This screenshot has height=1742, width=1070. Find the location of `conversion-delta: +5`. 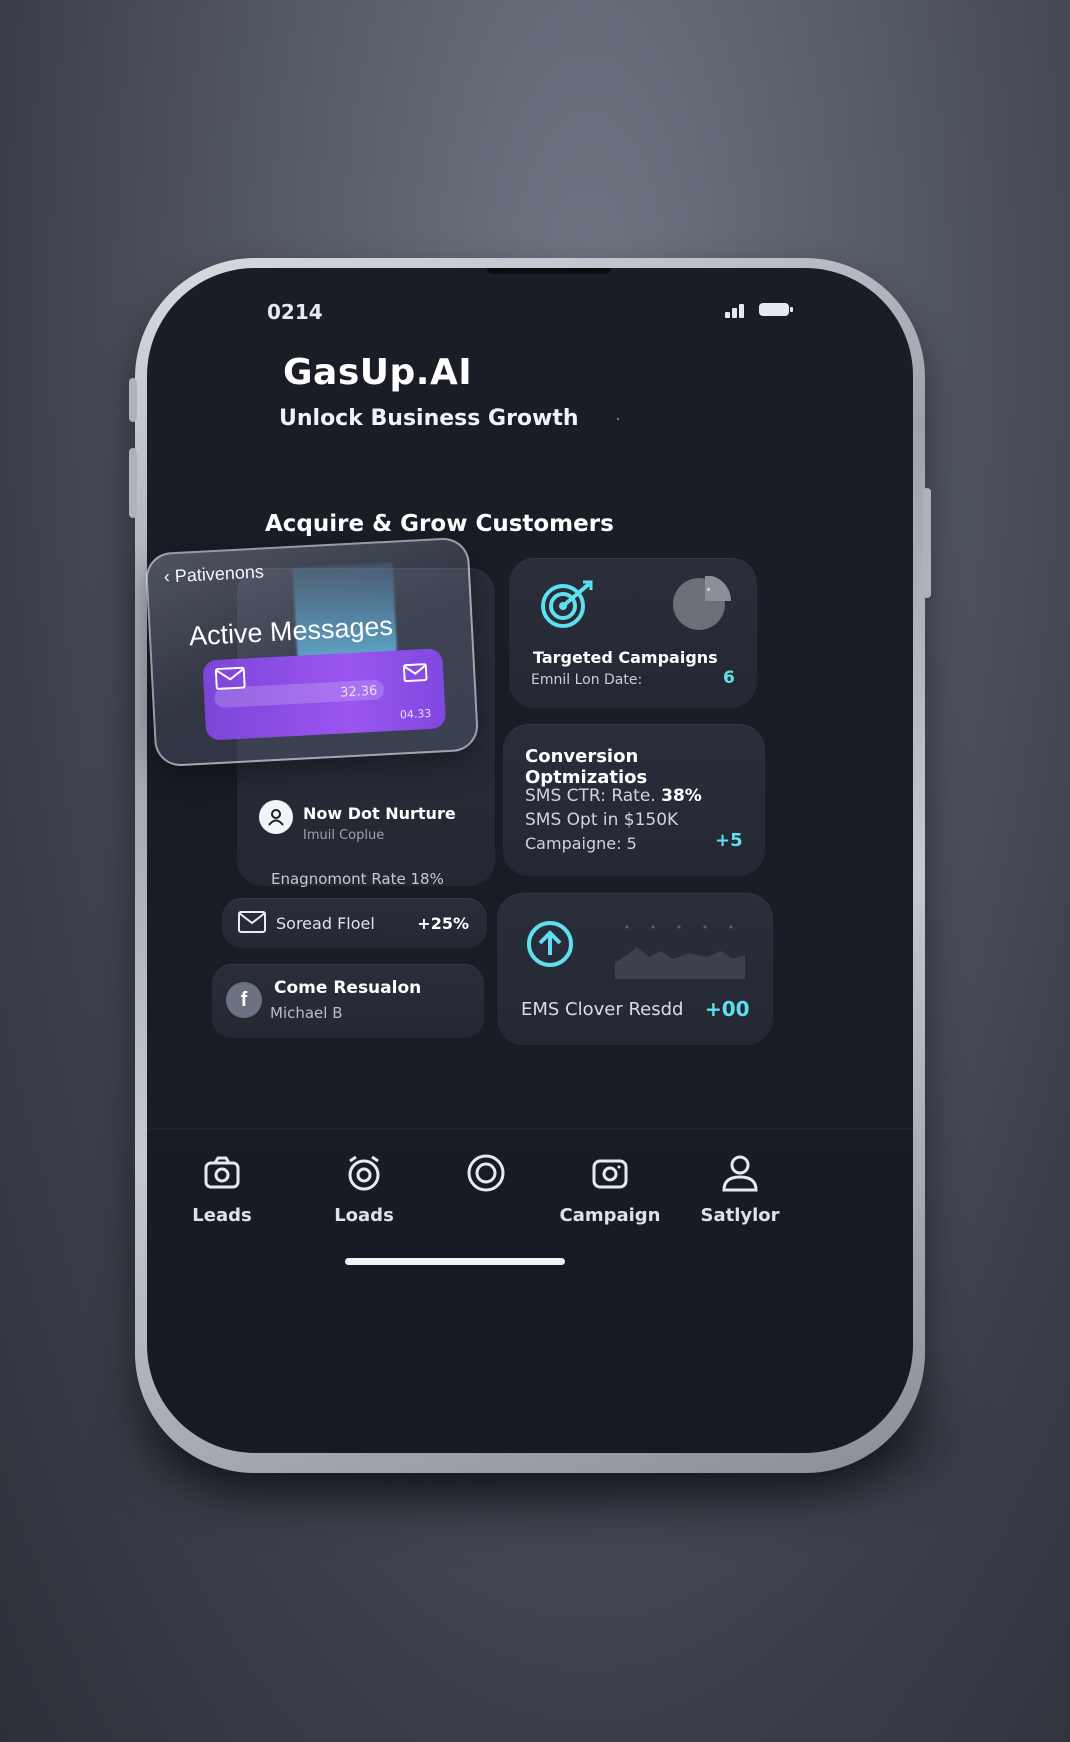

conversion-delta: +5 is located at coordinates (729, 840).